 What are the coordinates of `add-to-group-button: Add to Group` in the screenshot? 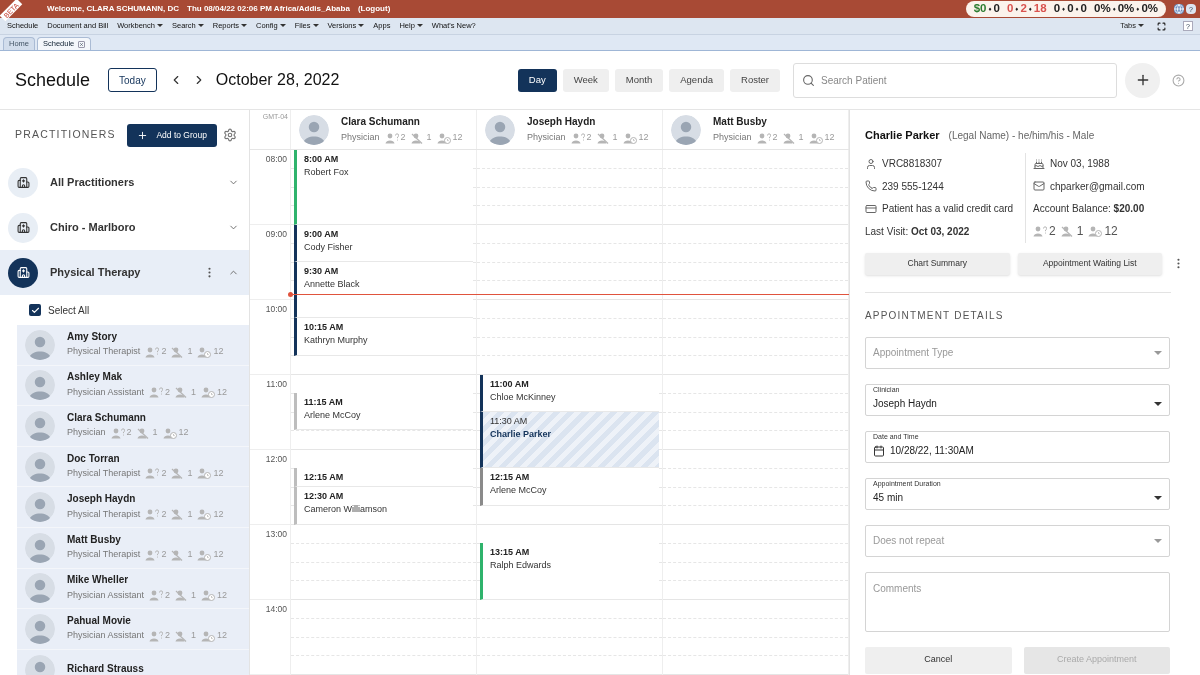 It's located at (172, 135).